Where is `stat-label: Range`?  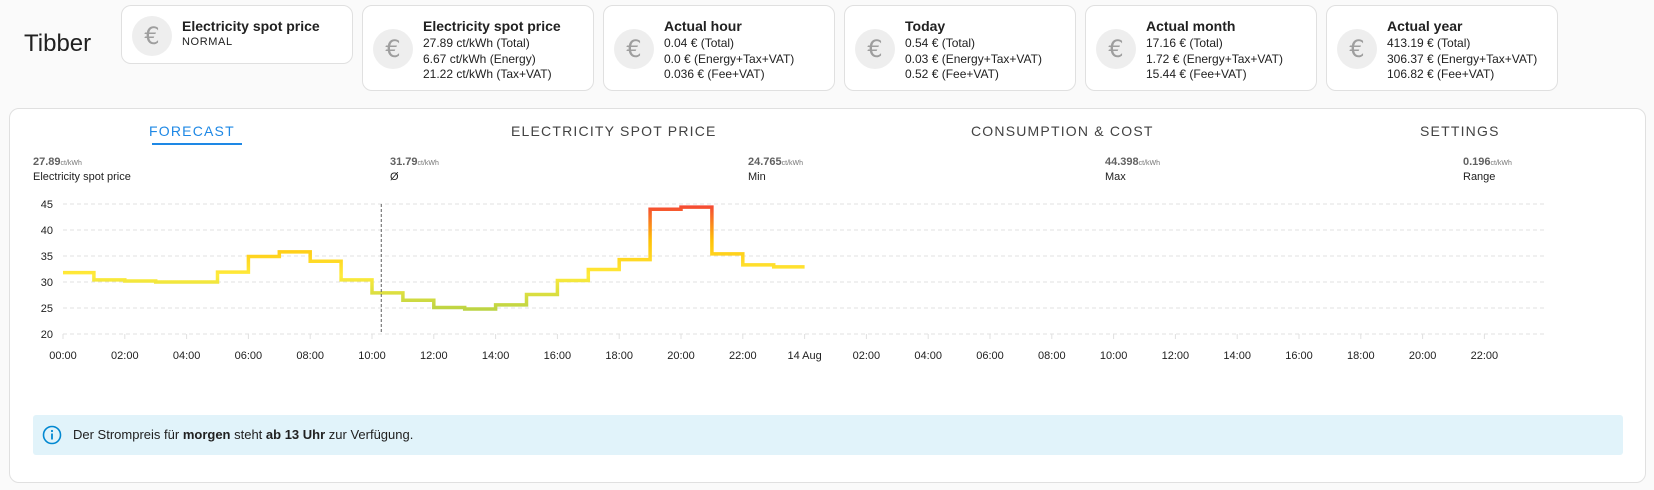
stat-label: Range is located at coordinates (1479, 177).